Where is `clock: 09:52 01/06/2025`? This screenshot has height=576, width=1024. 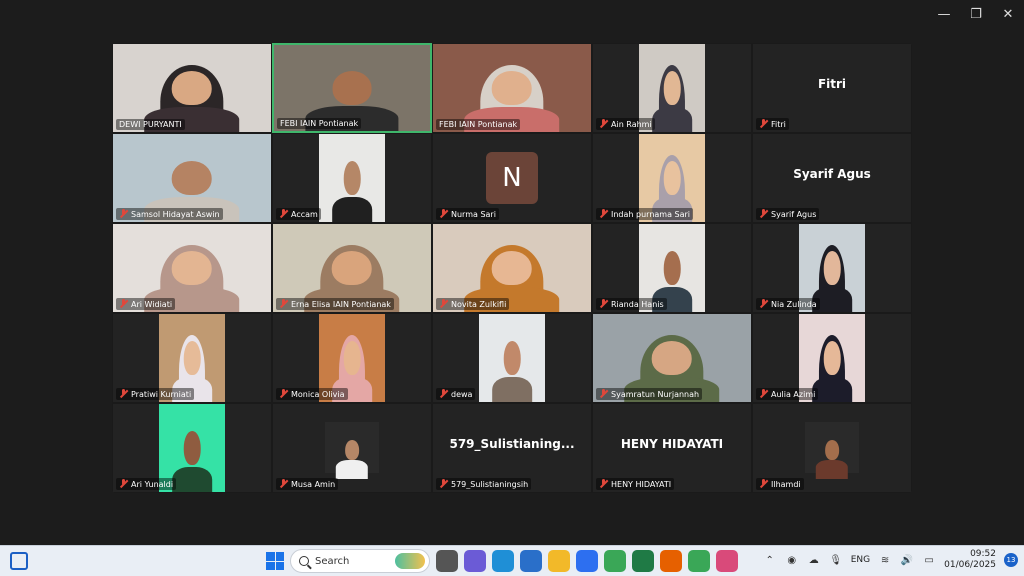
clock: 09:52 01/06/2025 is located at coordinates (970, 560).